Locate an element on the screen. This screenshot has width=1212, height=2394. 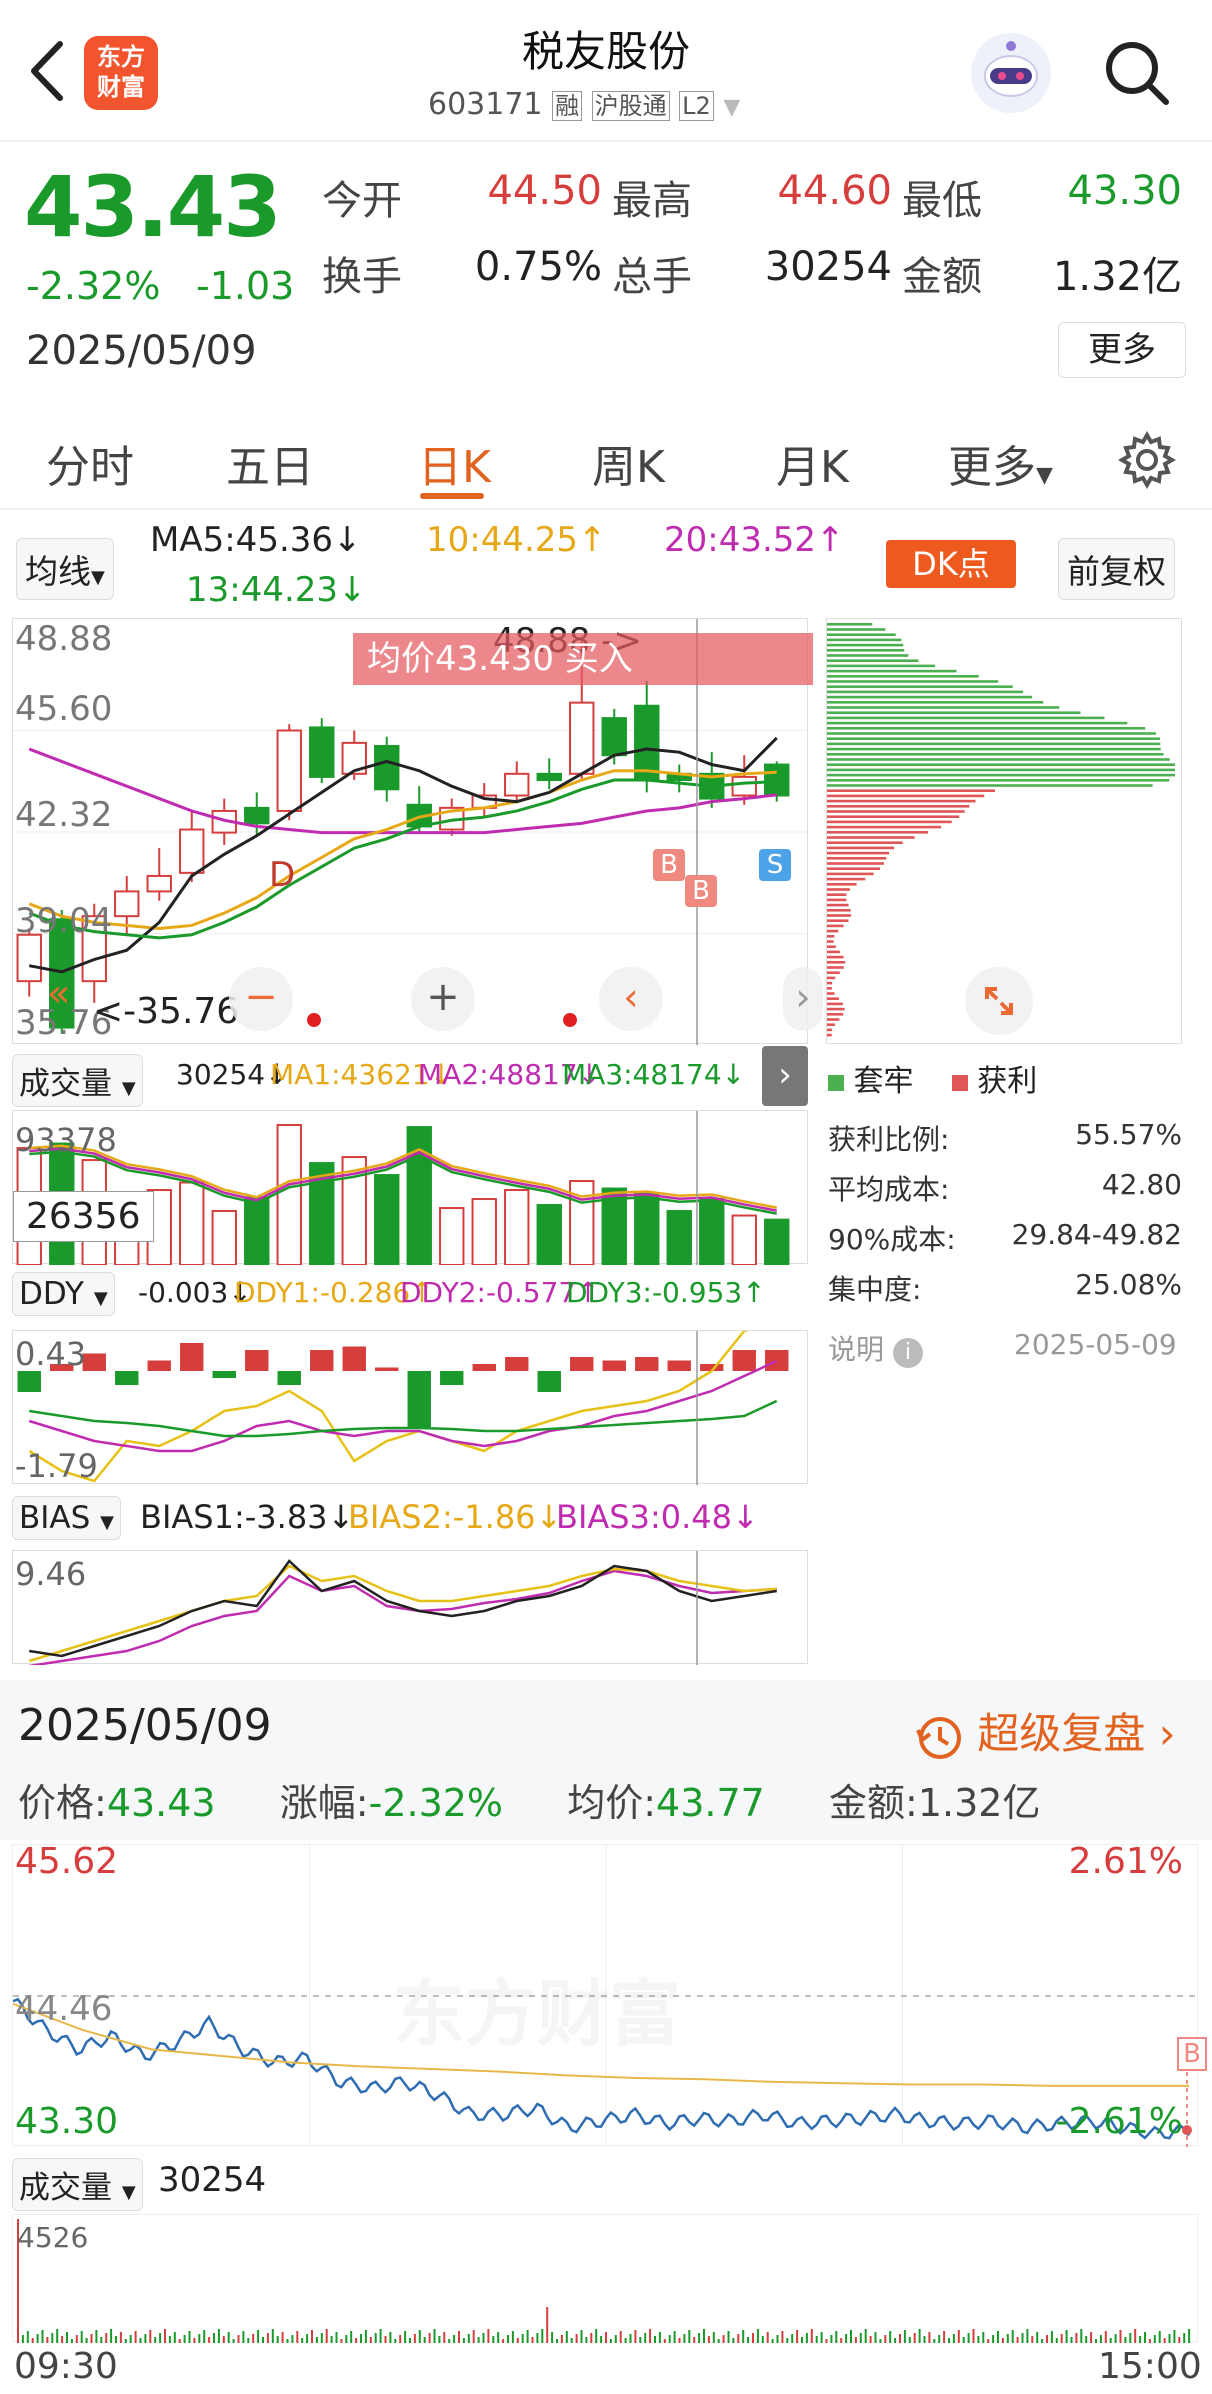
super-replay-link: 超级复盘 › is located at coordinates (1045, 1731).